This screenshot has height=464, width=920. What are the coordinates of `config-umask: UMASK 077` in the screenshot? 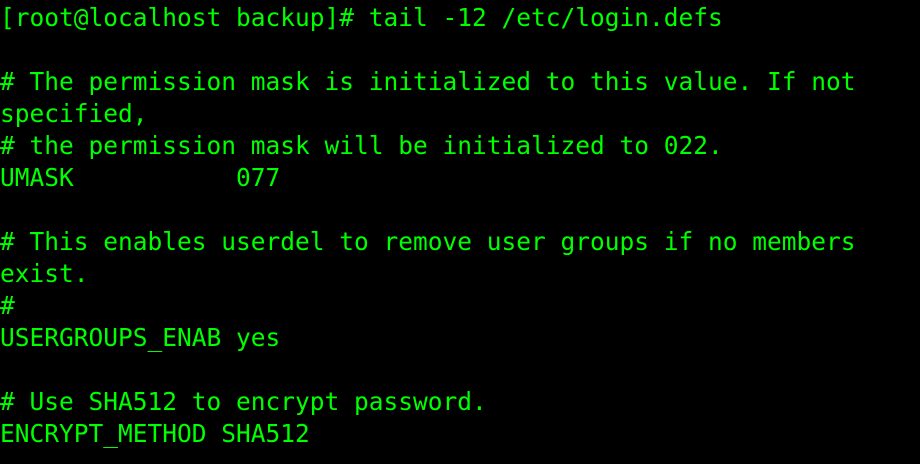 It's located at (140, 177).